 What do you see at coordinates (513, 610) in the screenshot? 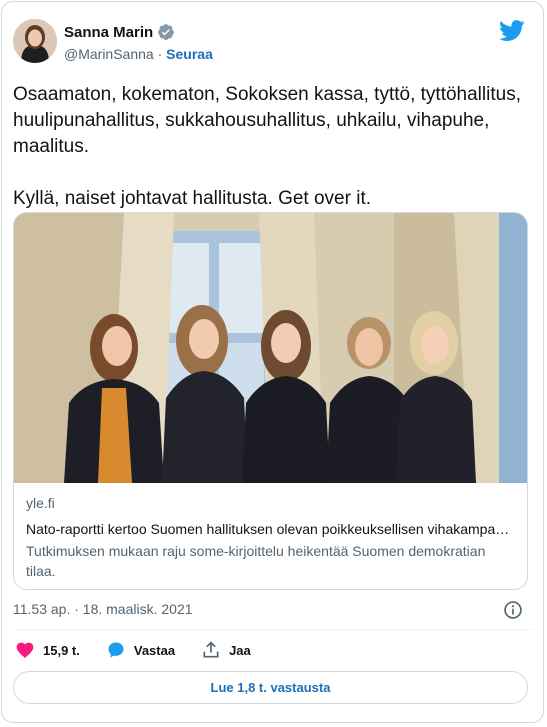
I see `info-icon` at bounding box center [513, 610].